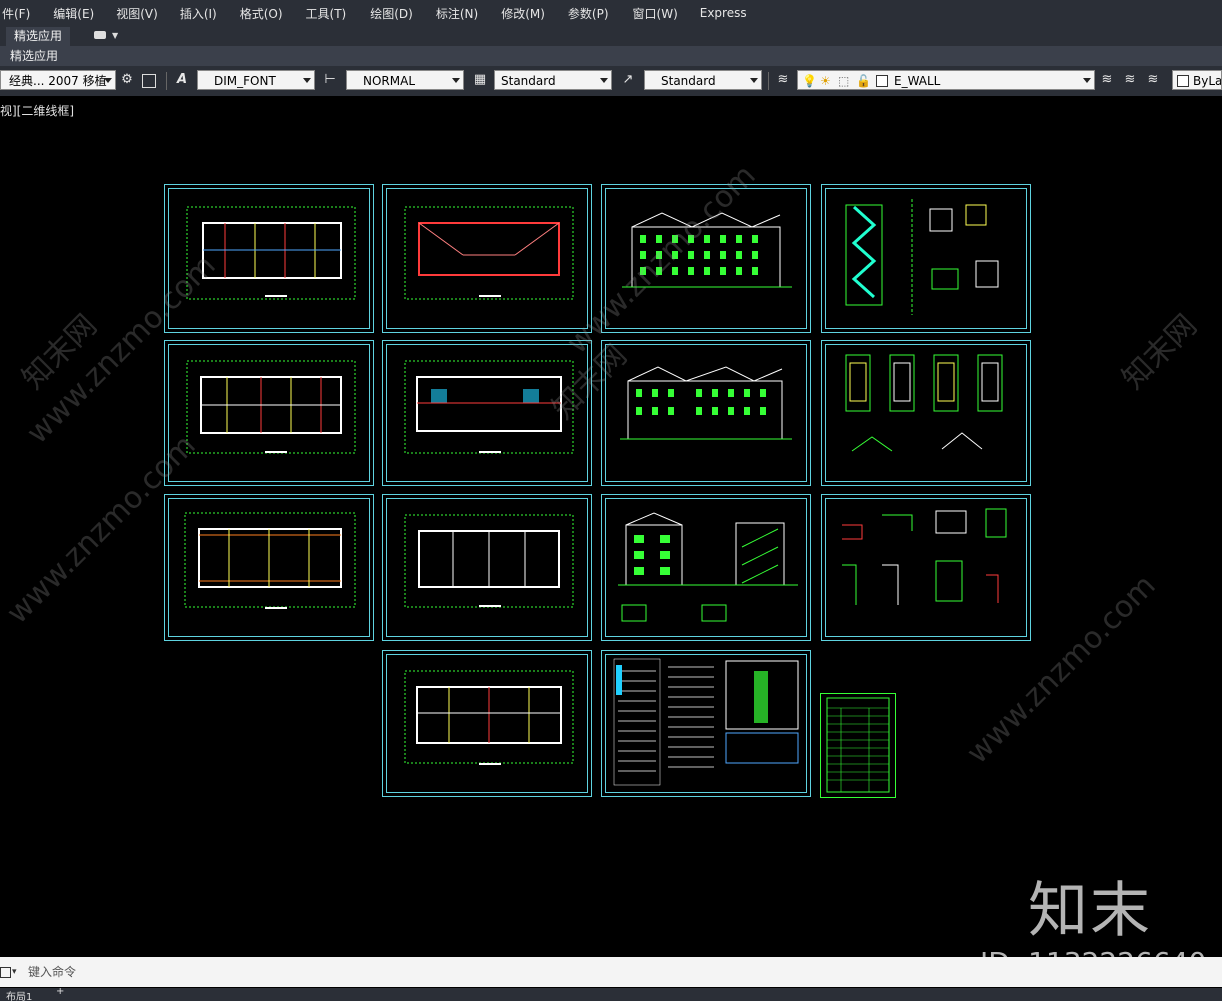 The image size is (1222, 1001). Describe the element at coordinates (261, 13) in the screenshot. I see `menu-format: 格式(O)` at that location.